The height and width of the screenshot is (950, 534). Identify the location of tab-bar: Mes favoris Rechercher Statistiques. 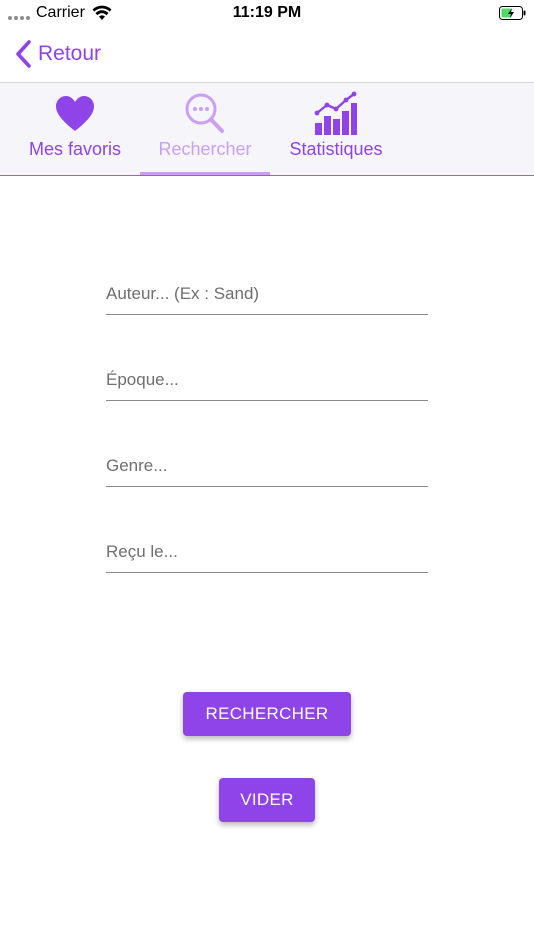
(267, 129).